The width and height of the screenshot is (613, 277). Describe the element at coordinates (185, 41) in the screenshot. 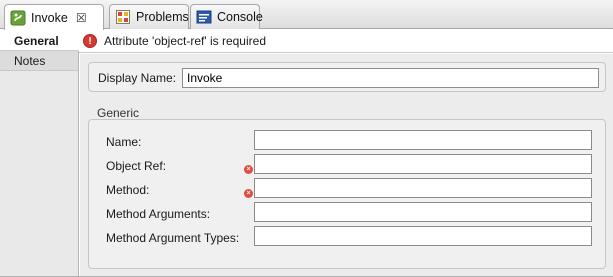

I see `error-message: Attribute 'object-ref' is required` at that location.